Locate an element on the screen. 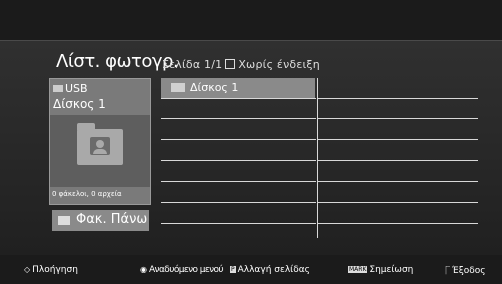 The width and height of the screenshot is (502, 284). footer-page-change: P Αλλαγή σελίδας is located at coordinates (270, 270).